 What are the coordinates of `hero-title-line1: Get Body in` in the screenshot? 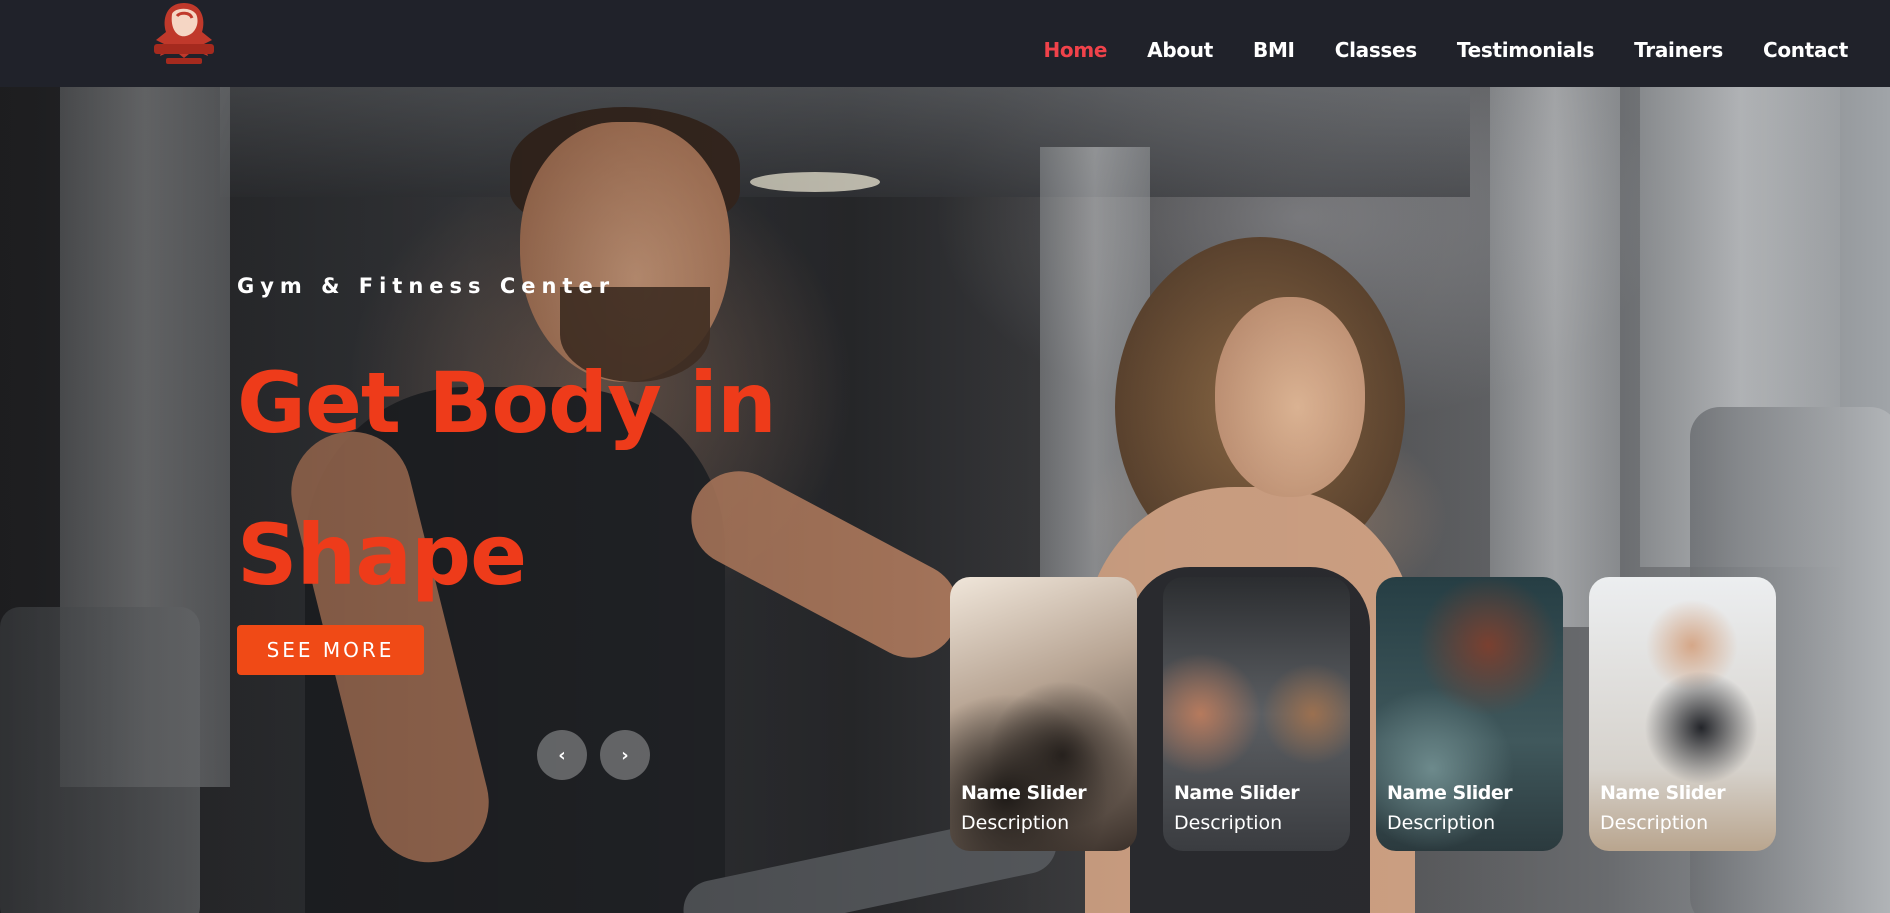 It's located at (507, 403).